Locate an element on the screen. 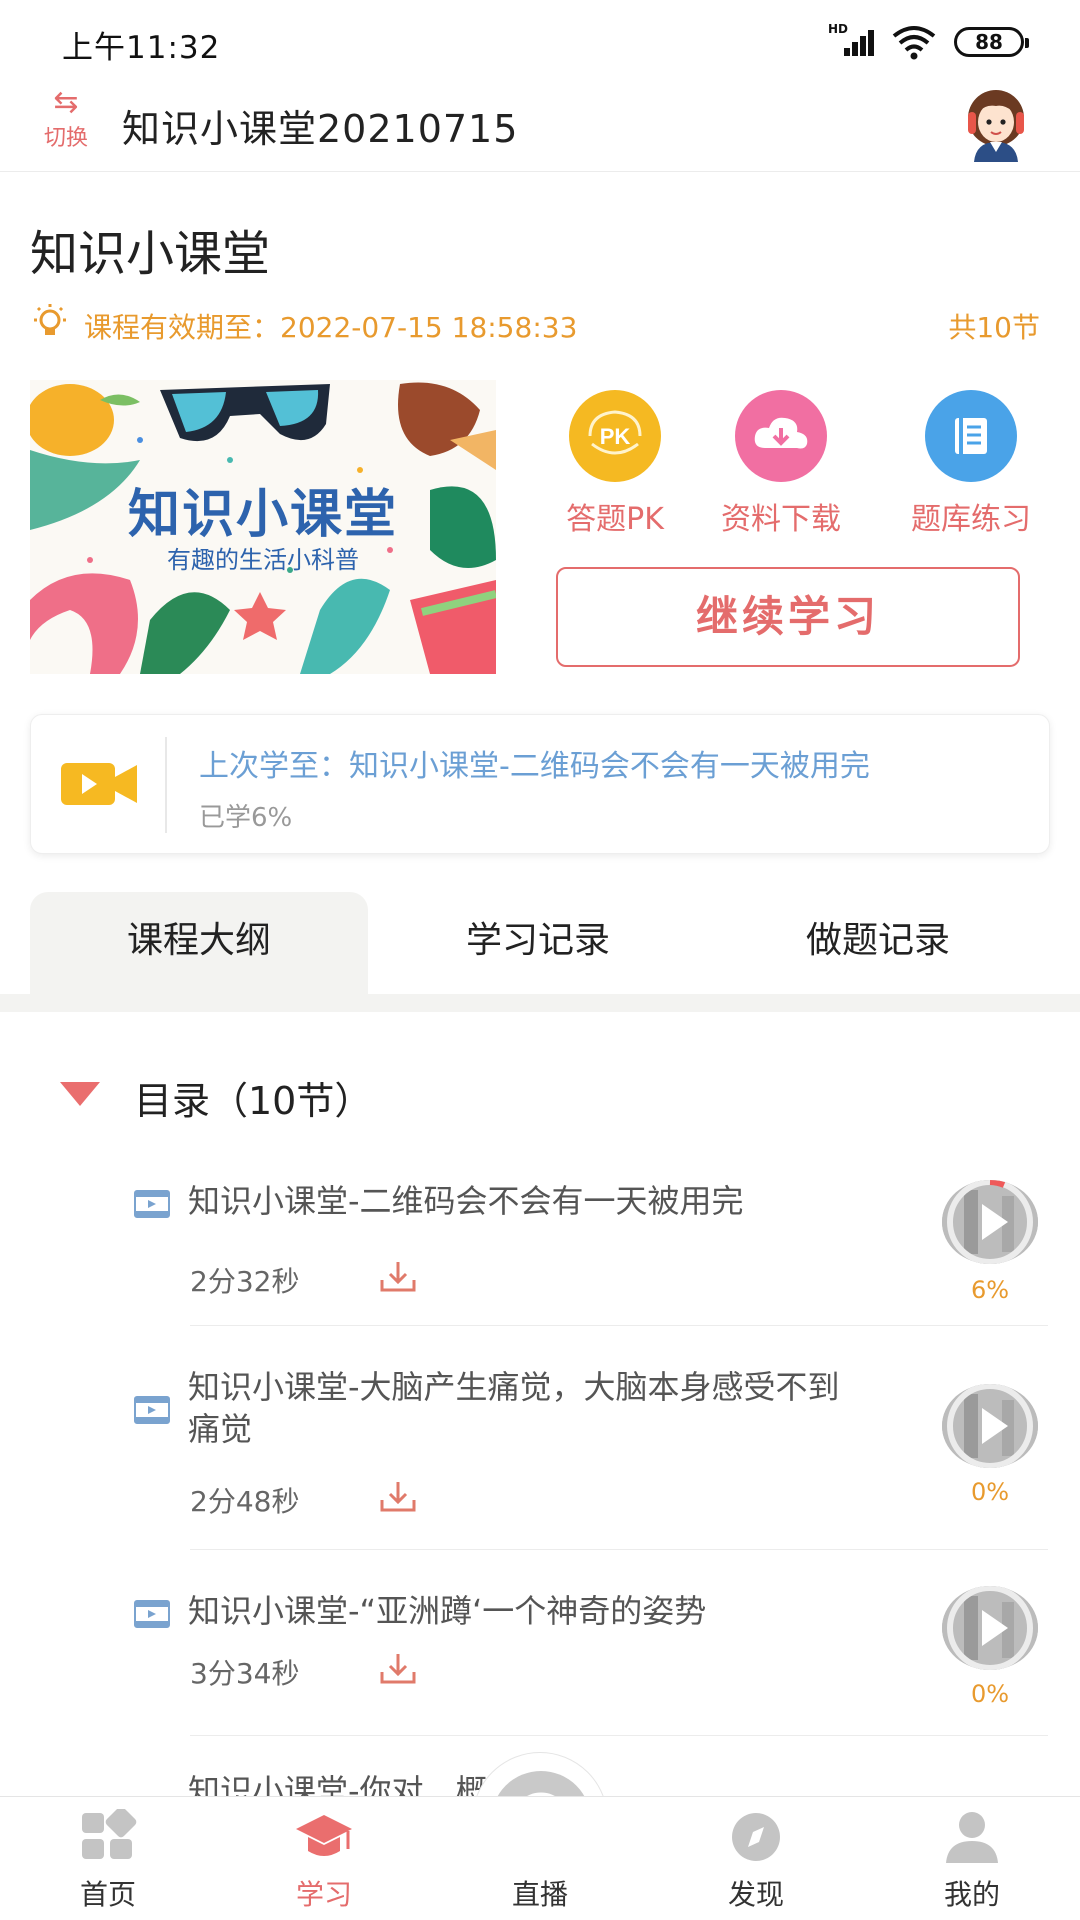 This screenshot has width=1080, height=1920. tab-exercise-records: 做题记录 is located at coordinates (878, 943).